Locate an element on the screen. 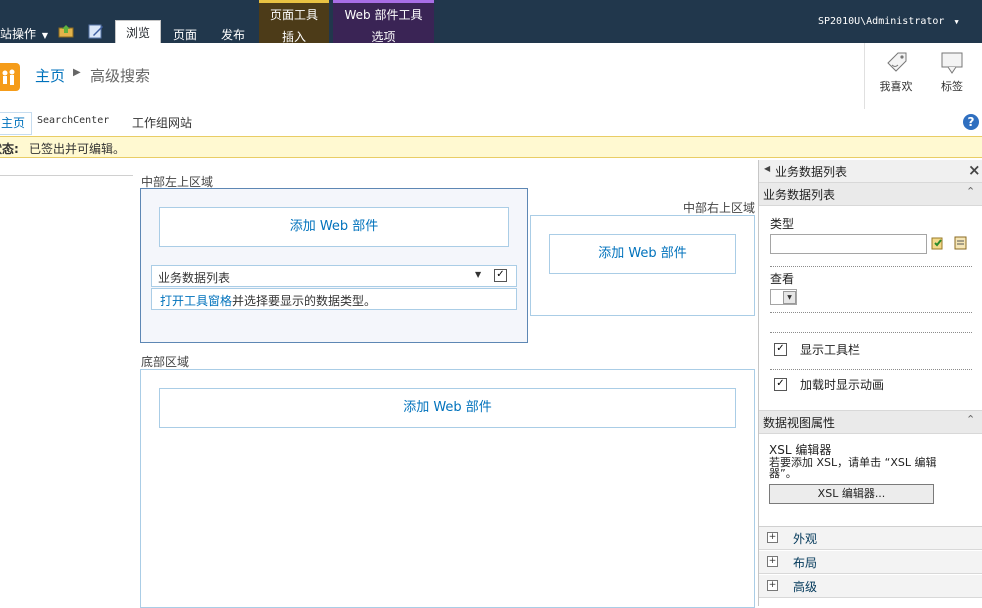 The width and height of the screenshot is (982, 608). nav-item-team-site: 工作组网站 is located at coordinates (162, 122).